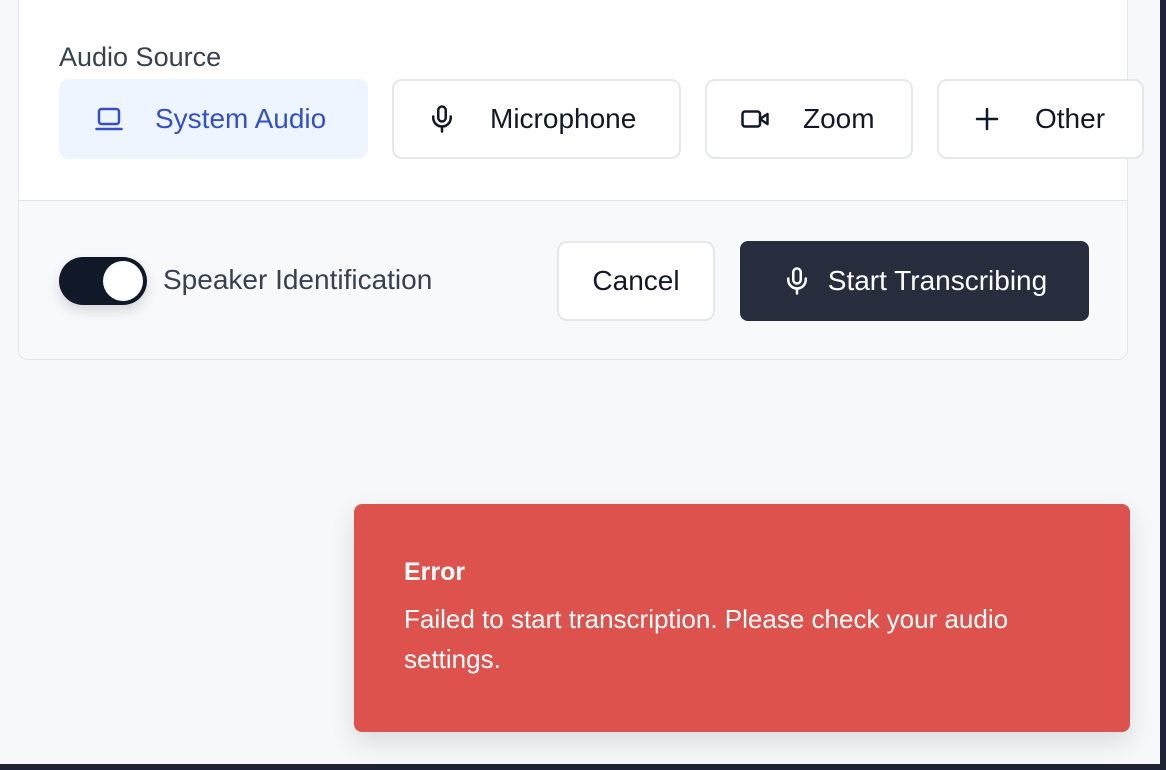  I want to click on audio-source-option-label: System Audio, so click(241, 118).